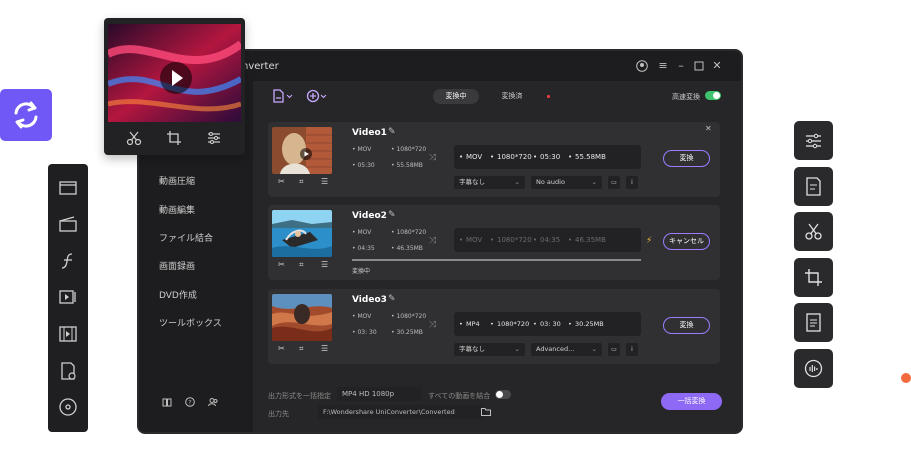  What do you see at coordinates (813, 186) in the screenshot?
I see `watermark-button` at bounding box center [813, 186].